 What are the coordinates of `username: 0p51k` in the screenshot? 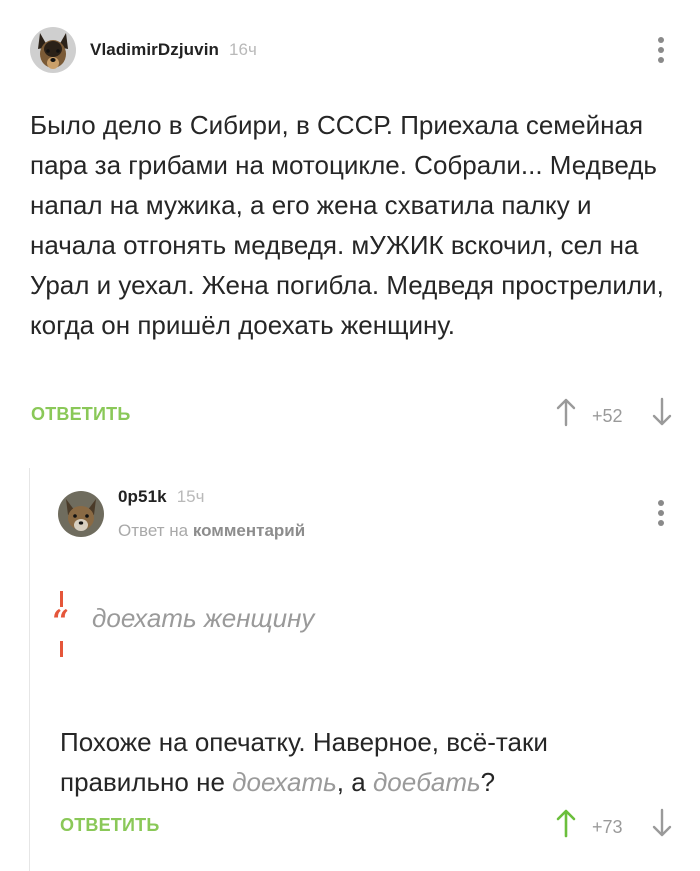 It's located at (142, 497).